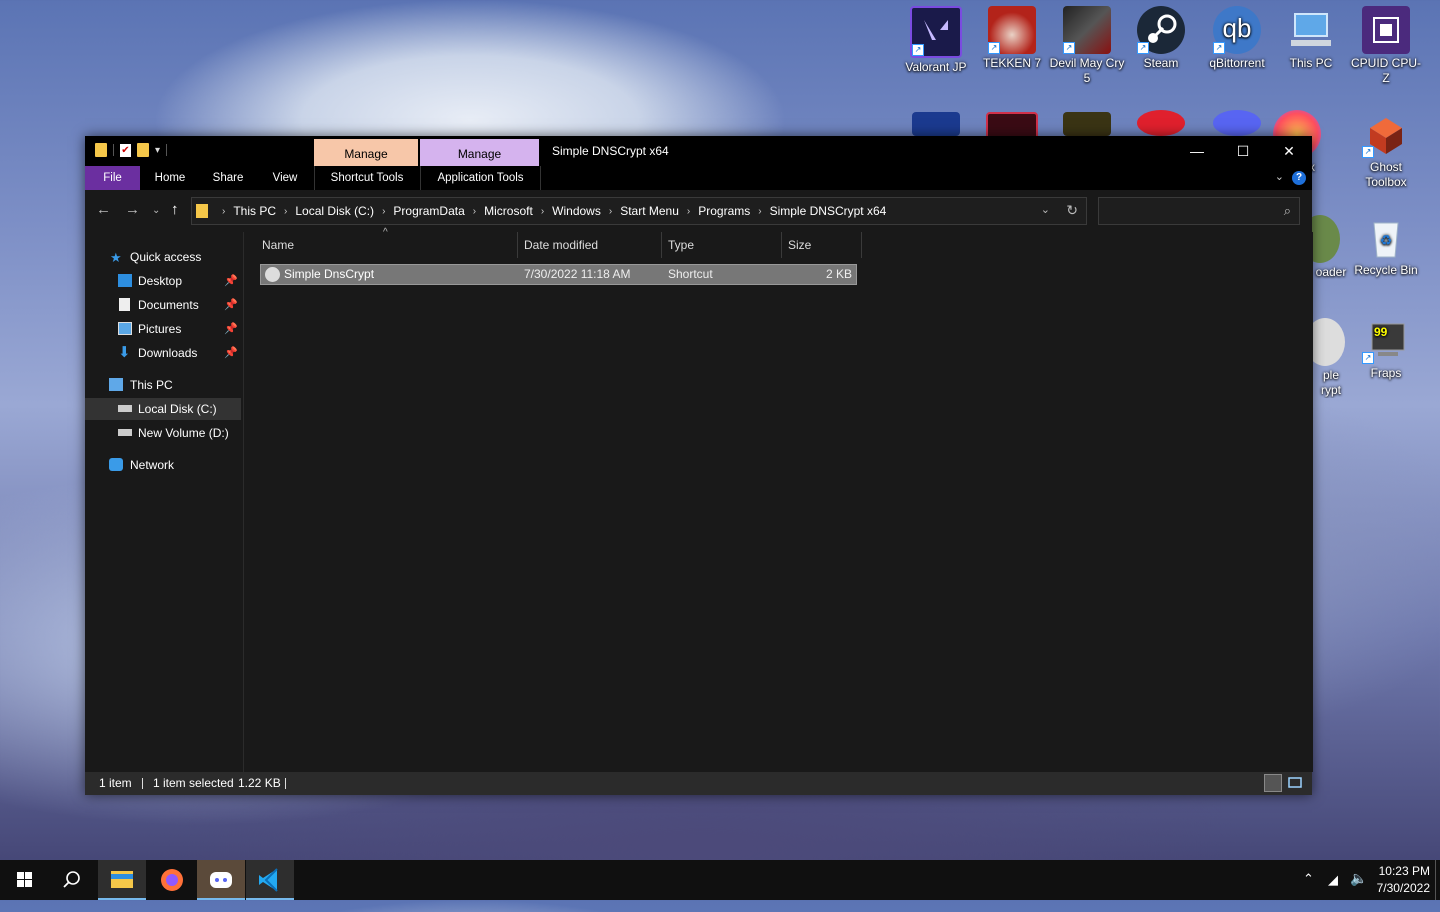 Image resolution: width=1440 pixels, height=912 pixels. I want to click on desktop-icon-valorant: ↗ Valorant JP, so click(936, 40).